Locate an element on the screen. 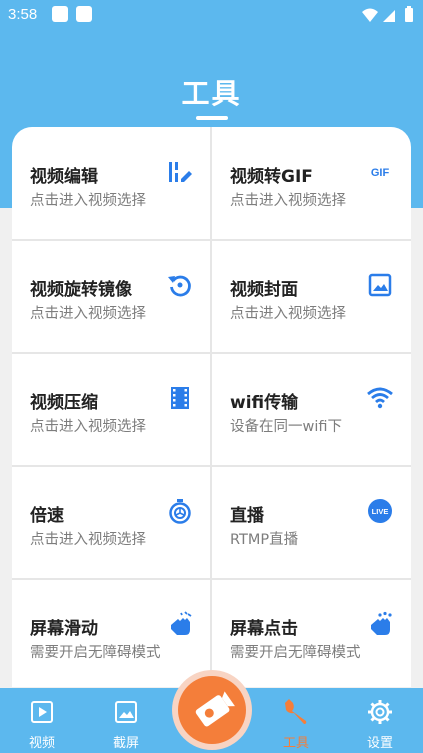 This screenshot has width=423, height=753. tool-name: 倍速 is located at coordinates (47, 516).